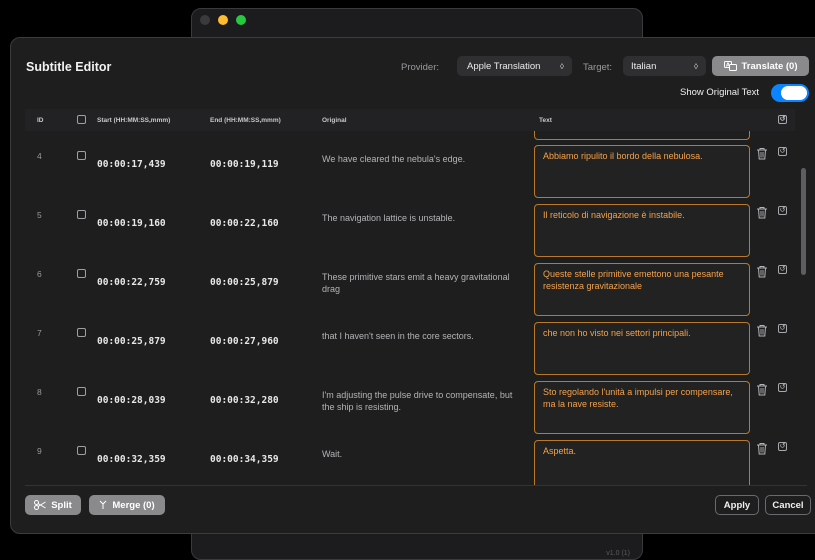  Describe the element at coordinates (504, 66) in the screenshot. I see `provider-value: Apple Translation` at that location.